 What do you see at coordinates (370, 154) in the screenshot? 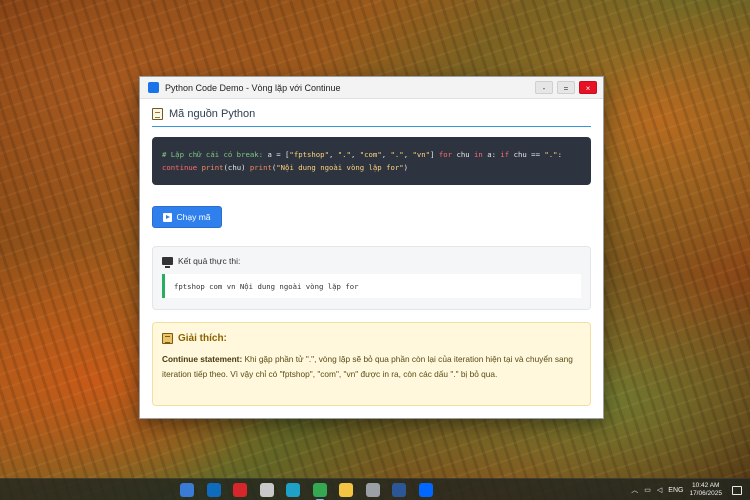
I see `code-token: "com"` at bounding box center [370, 154].